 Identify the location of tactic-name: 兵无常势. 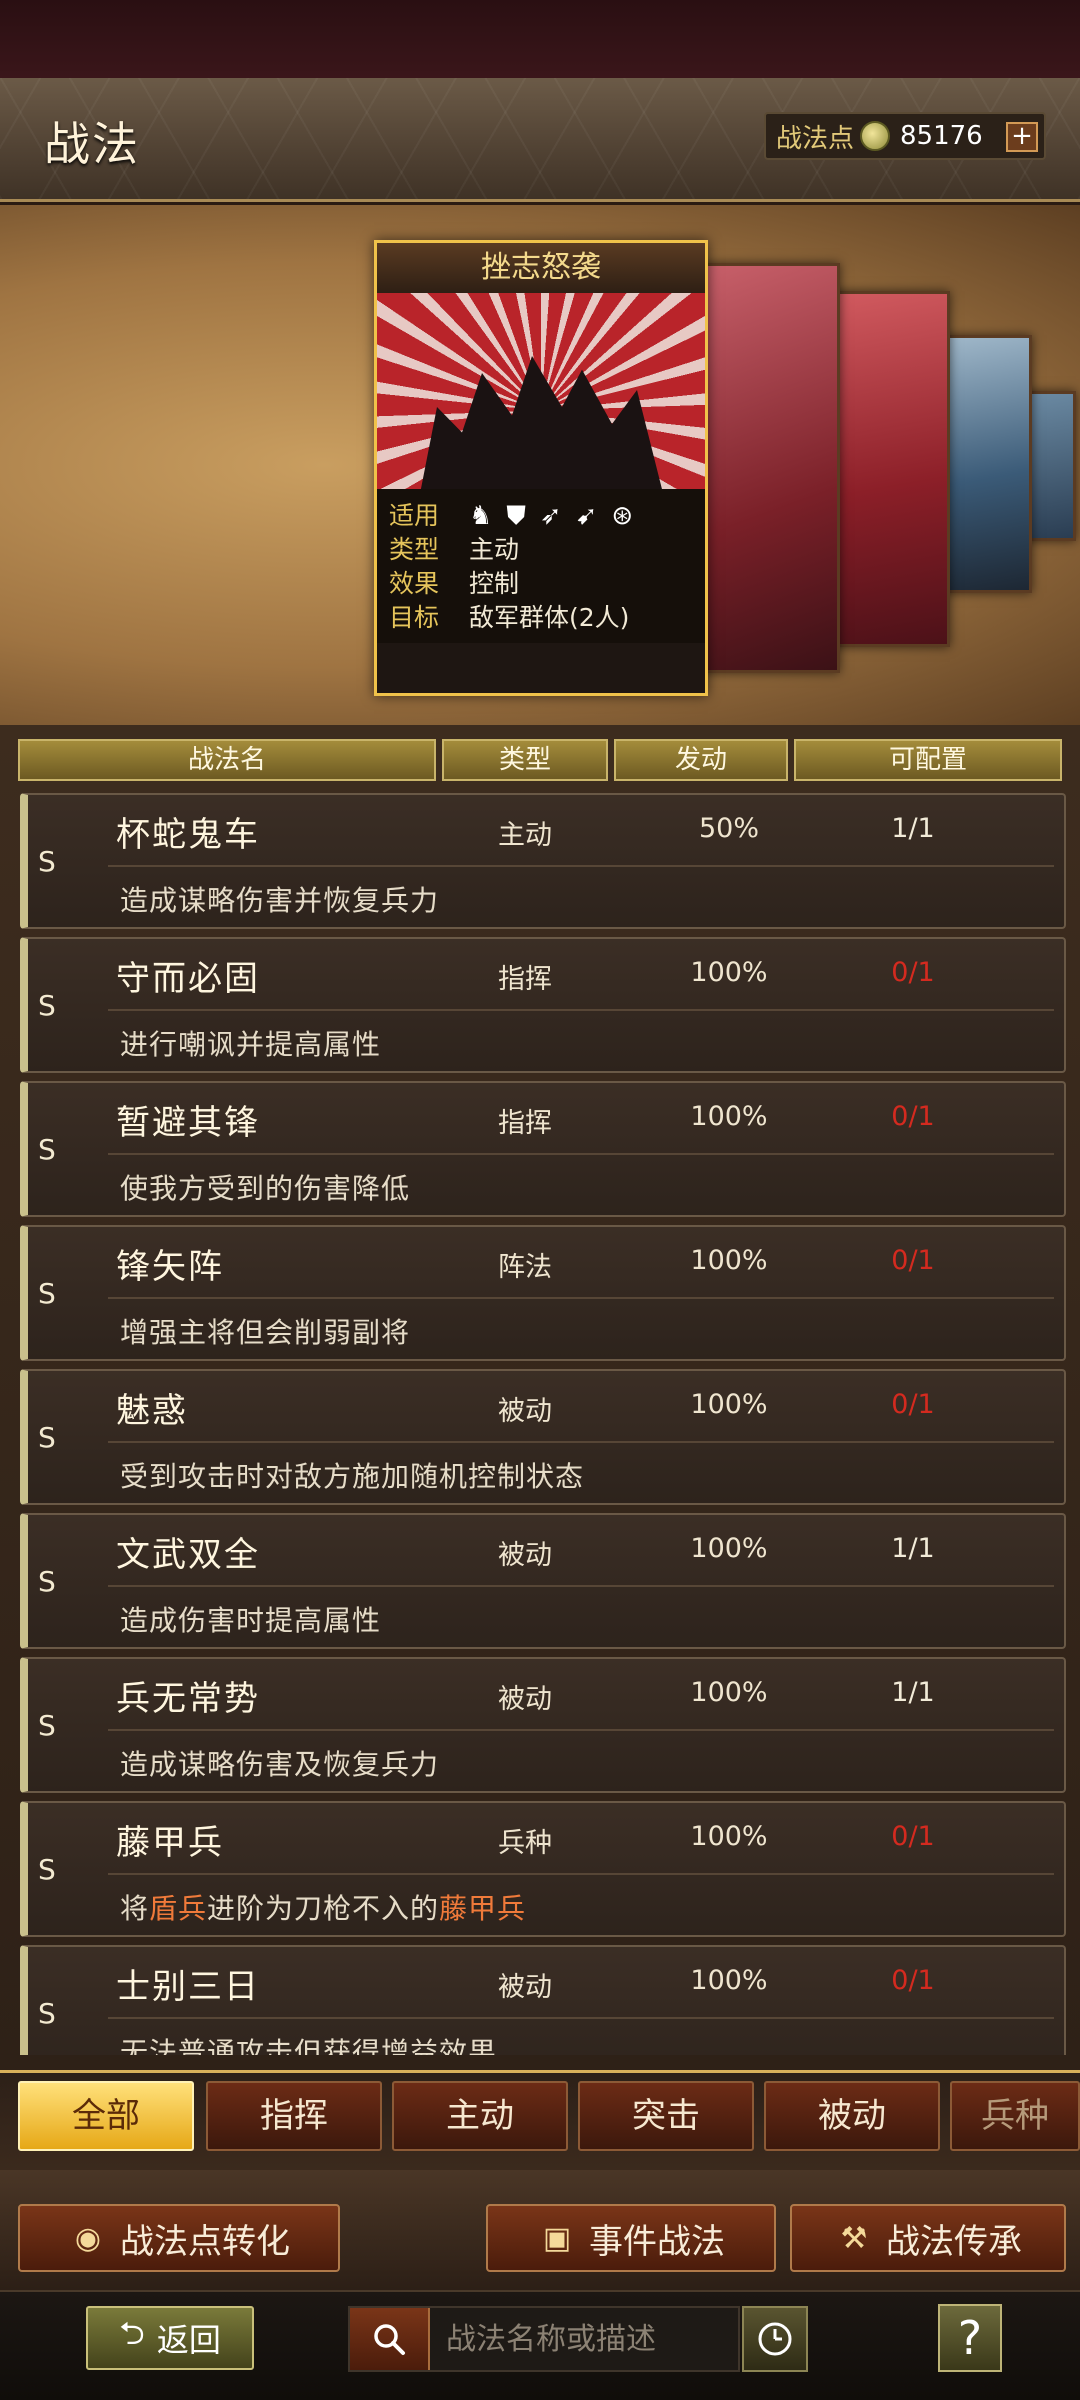
(188, 1699).